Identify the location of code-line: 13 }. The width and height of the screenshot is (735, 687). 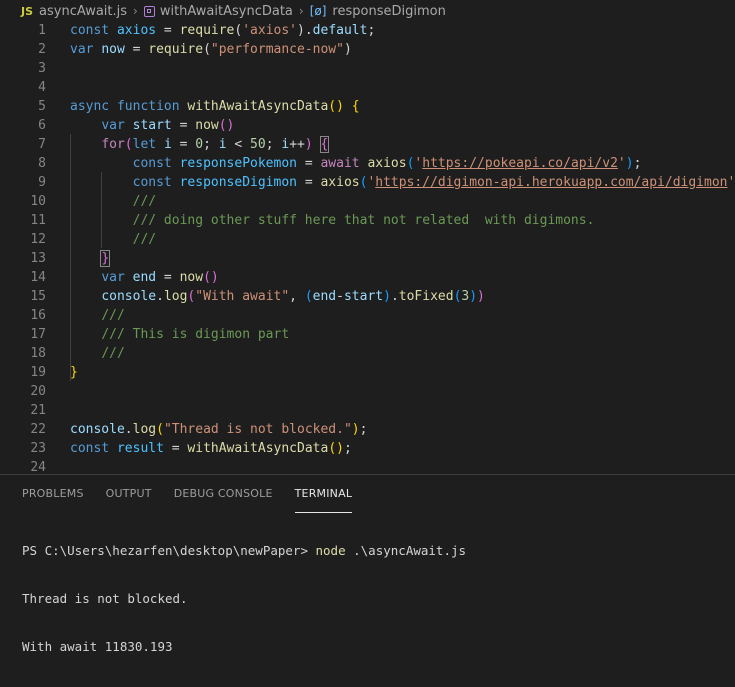
(367, 258).